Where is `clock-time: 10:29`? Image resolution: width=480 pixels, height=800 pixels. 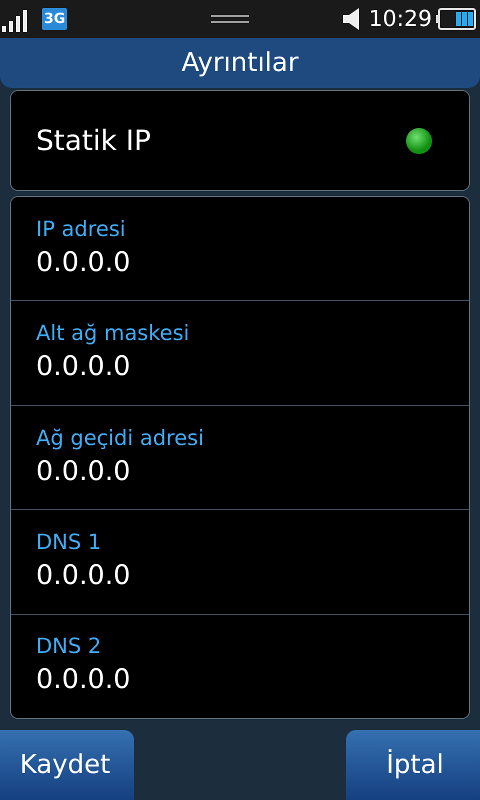
clock-time: 10:29 is located at coordinates (400, 20).